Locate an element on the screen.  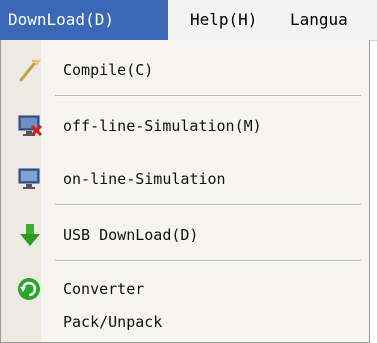
green-down-arrow-icon is located at coordinates (30, 235).